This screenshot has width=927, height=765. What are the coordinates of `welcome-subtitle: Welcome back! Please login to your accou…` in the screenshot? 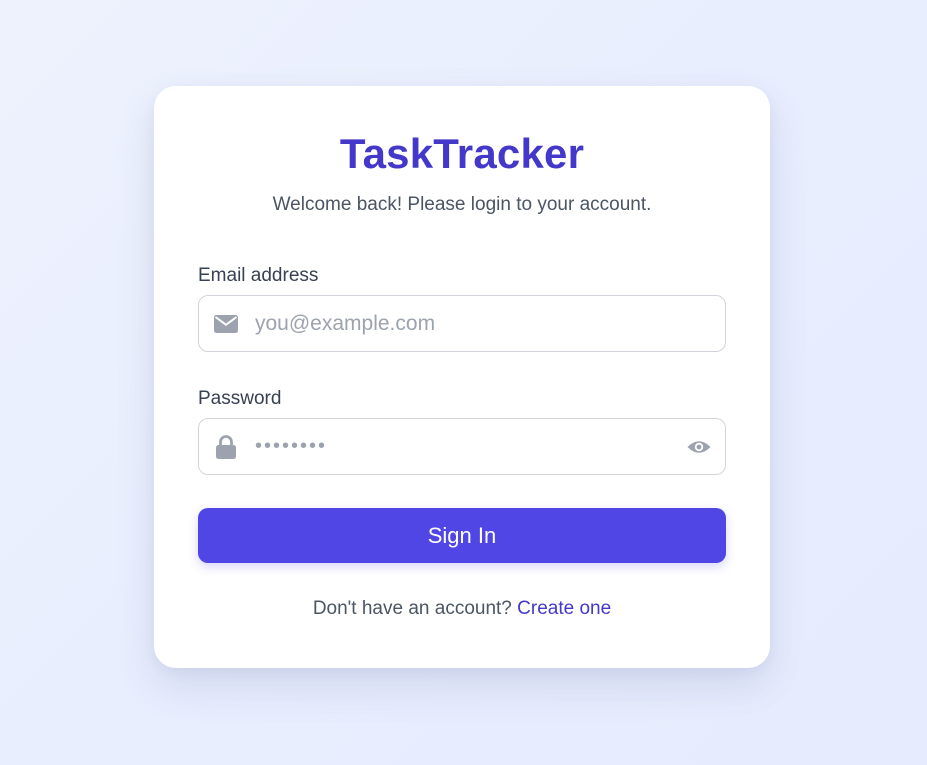 It's located at (462, 204).